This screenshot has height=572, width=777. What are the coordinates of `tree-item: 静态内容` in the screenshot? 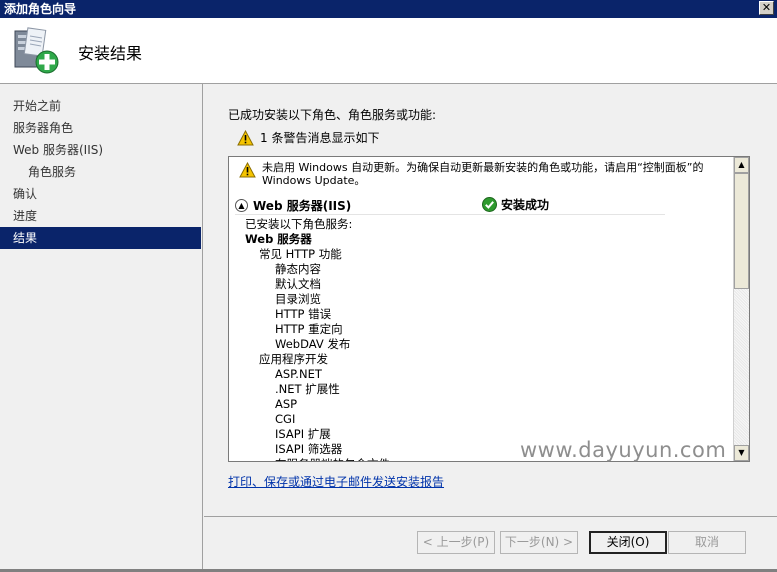 It's located at (298, 269).